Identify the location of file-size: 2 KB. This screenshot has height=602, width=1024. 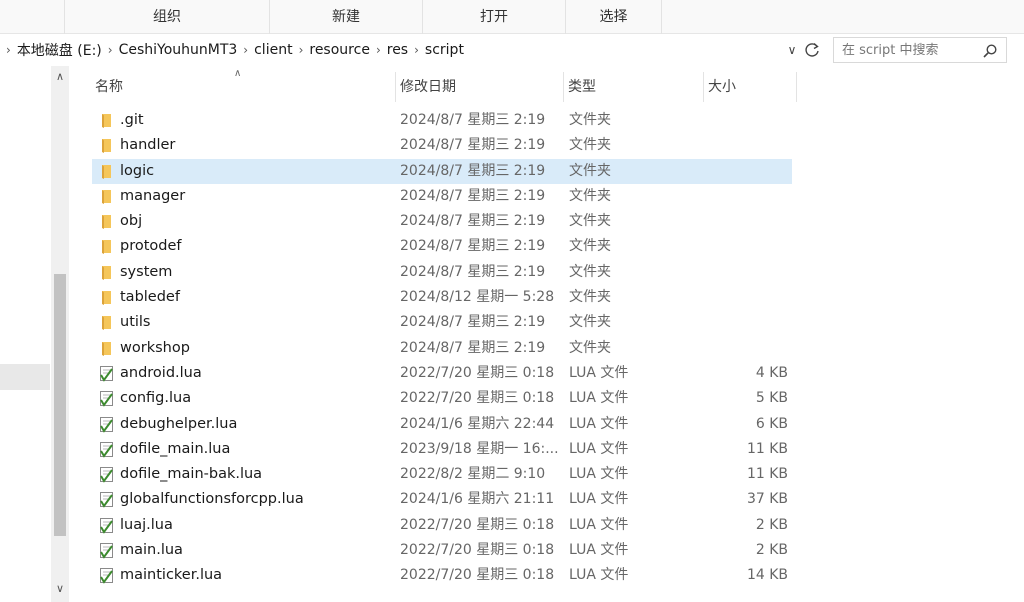
(771, 524).